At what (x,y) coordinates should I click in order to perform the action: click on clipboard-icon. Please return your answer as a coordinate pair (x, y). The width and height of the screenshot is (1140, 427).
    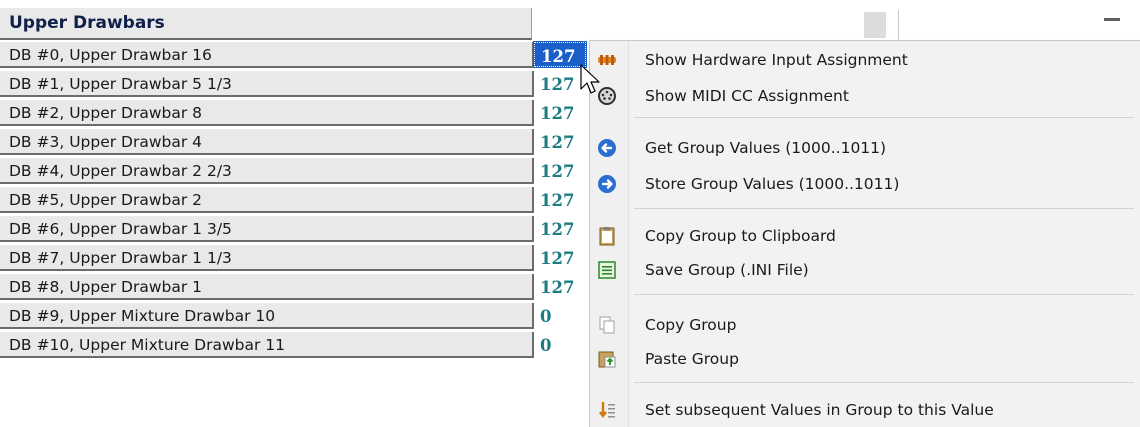
    Looking at the image, I should click on (607, 236).